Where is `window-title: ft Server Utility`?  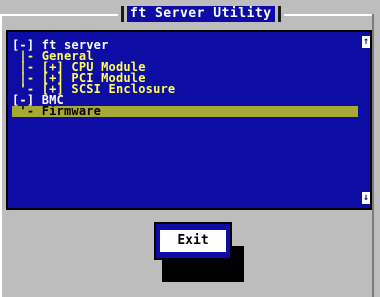 window-title: ft Server Utility is located at coordinates (201, 14).